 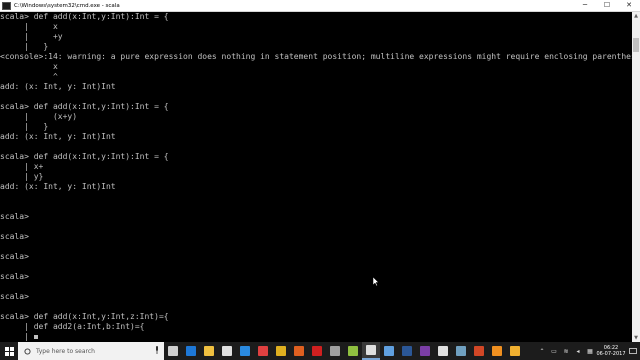 I want to click on maximize-button: ☐, so click(x=607, y=5).